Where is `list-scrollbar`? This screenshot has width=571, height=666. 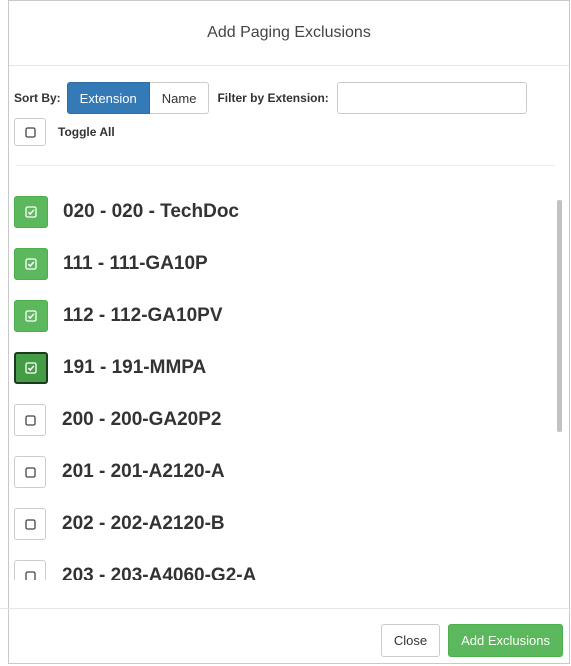 list-scrollbar is located at coordinates (559, 316).